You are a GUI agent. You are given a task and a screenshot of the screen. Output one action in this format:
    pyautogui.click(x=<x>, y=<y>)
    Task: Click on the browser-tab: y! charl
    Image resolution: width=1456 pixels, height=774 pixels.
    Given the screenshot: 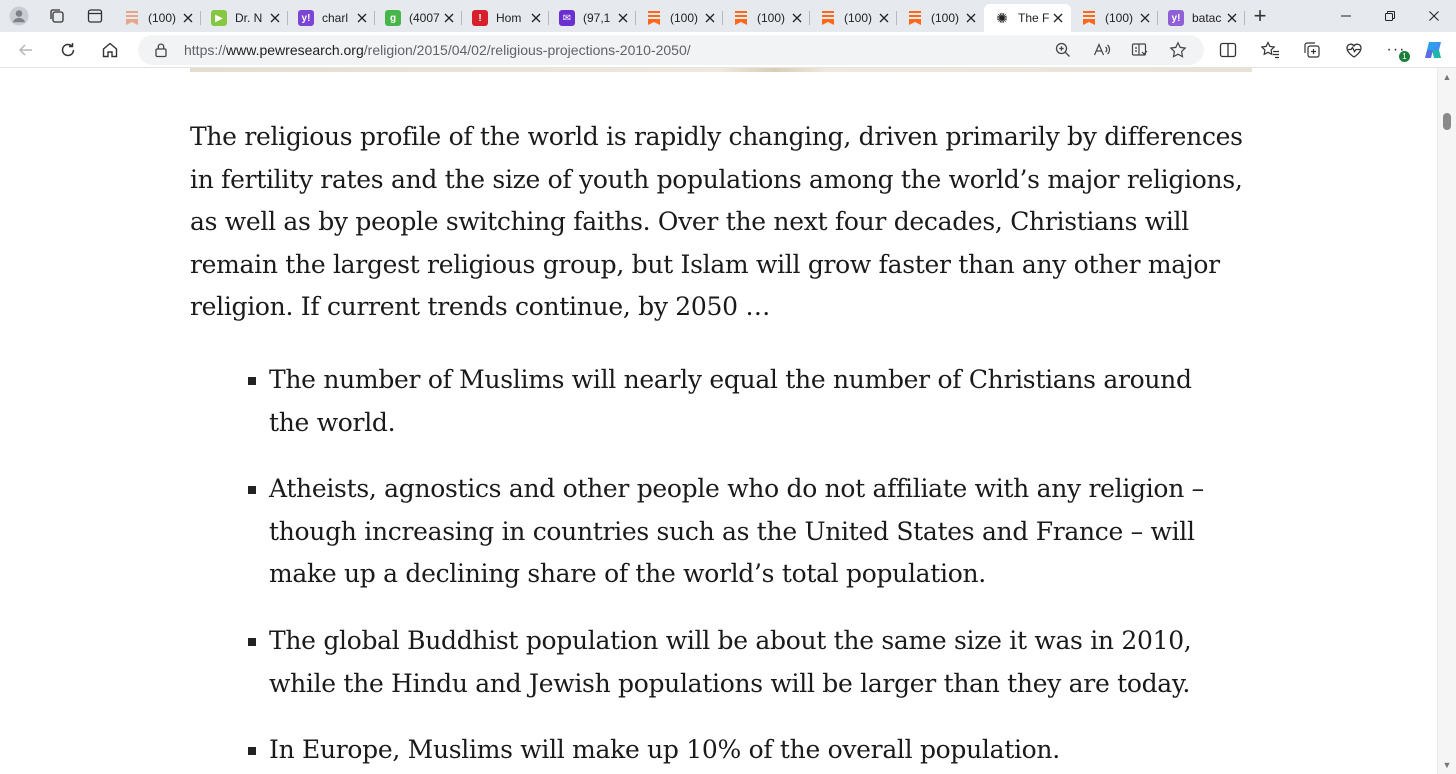 What is the action you would take?
    pyautogui.click(x=331, y=18)
    